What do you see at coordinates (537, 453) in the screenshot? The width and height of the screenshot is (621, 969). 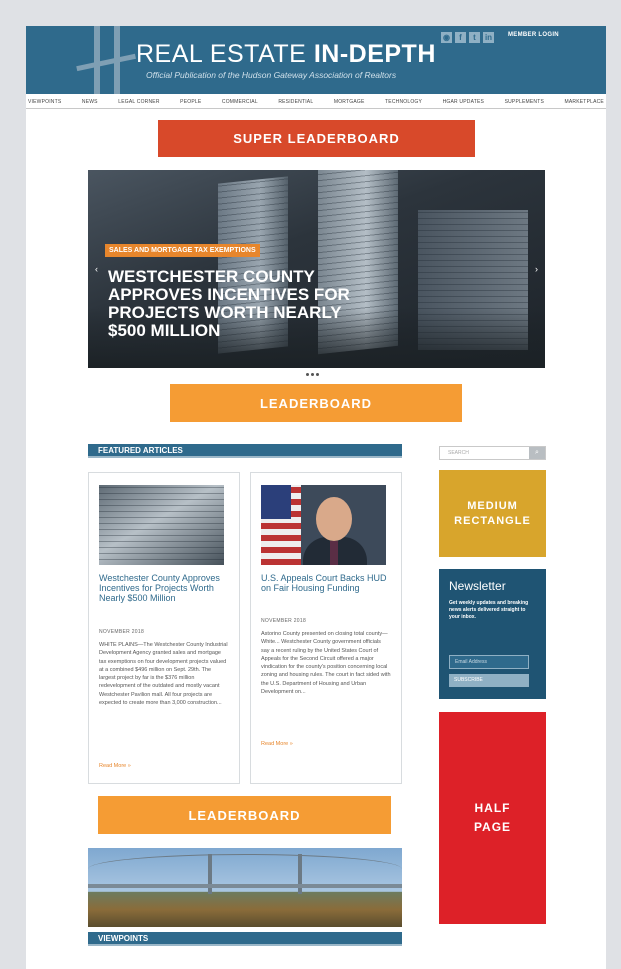 I see `search-icon: ⌕` at bounding box center [537, 453].